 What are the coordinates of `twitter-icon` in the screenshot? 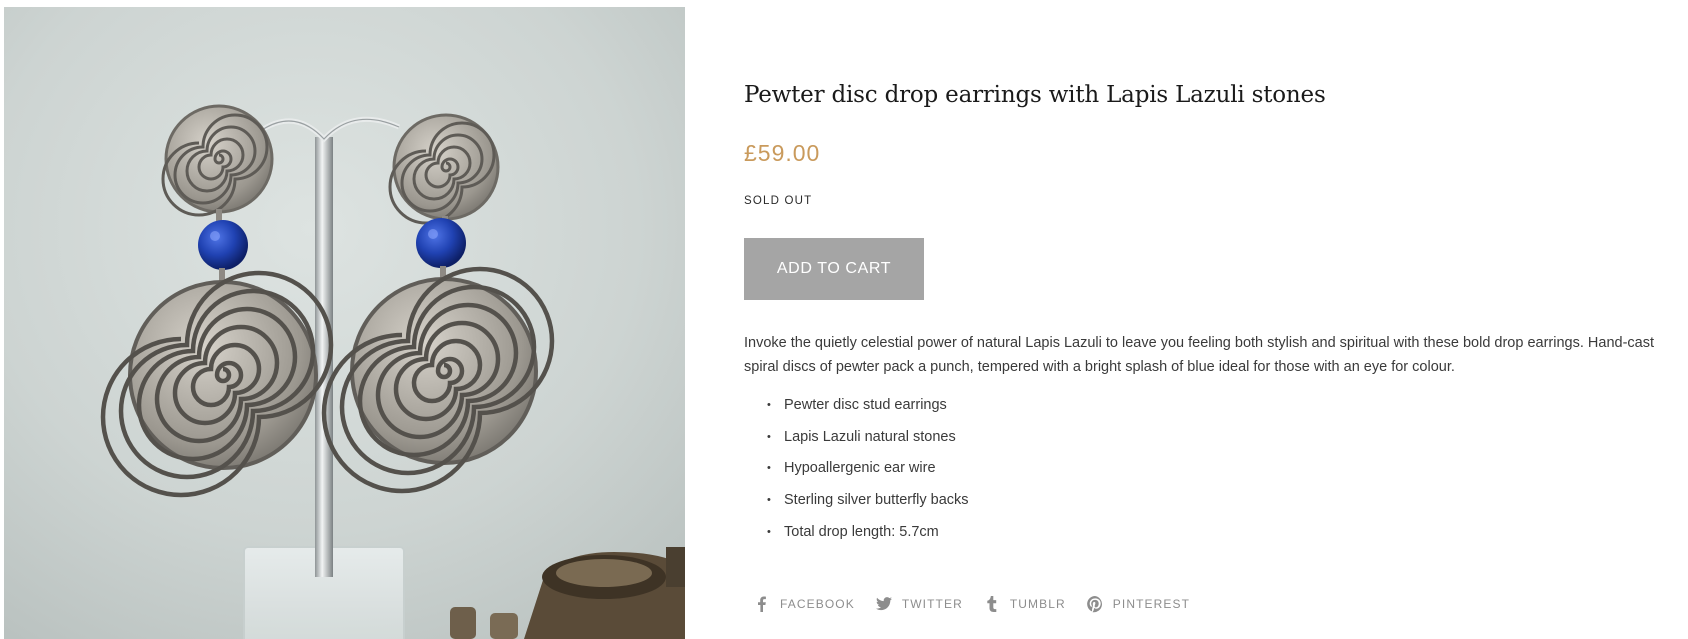 It's located at (883, 604).